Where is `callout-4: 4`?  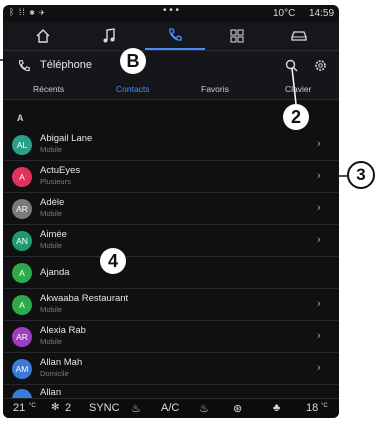 callout-4: 4 is located at coordinates (113, 261).